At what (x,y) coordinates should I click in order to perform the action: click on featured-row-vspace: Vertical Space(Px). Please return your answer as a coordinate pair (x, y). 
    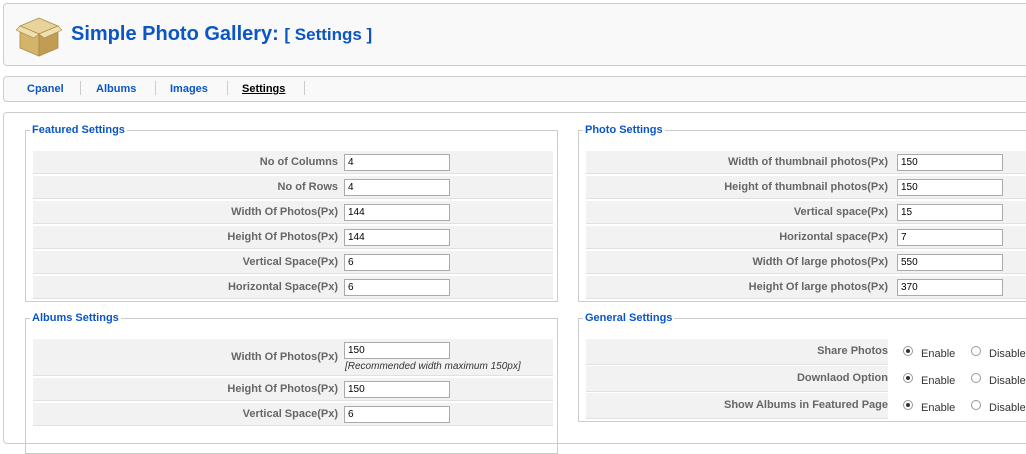
    Looking at the image, I should click on (293, 262).